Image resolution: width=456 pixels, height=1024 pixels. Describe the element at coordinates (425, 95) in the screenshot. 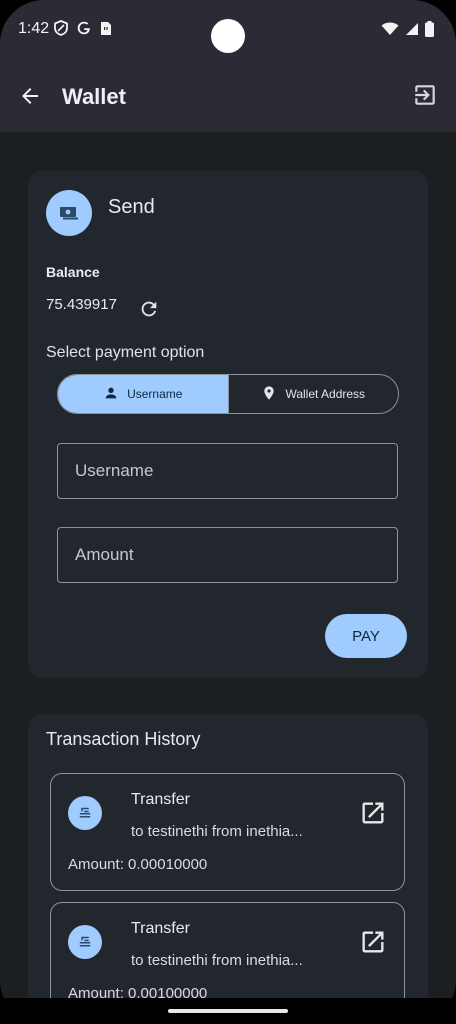

I see `logout-icon` at that location.